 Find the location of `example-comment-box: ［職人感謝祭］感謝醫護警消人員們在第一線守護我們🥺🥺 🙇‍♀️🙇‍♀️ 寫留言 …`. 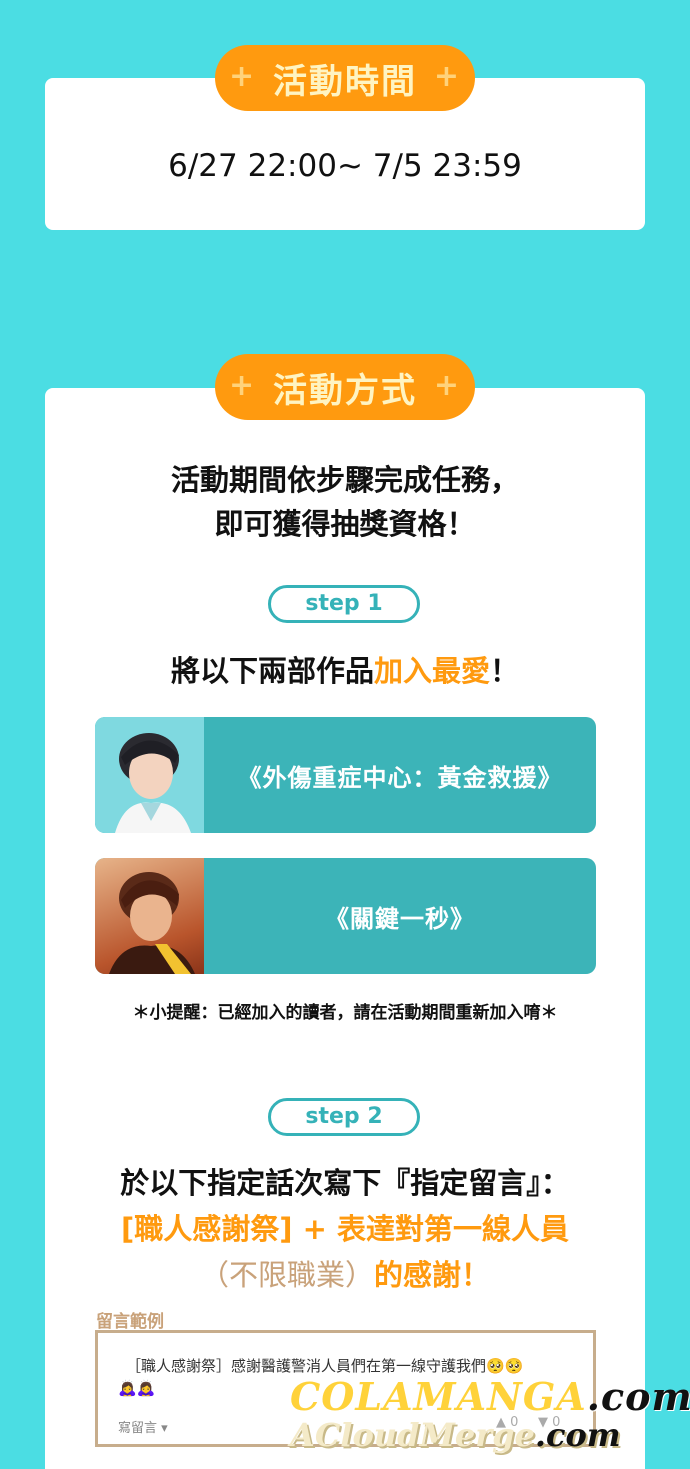

example-comment-box: ［職人感謝祭］感謝醫護警消人員們在第一線守護我們🥺🥺 🙇‍♀️🙇‍♀️ 寫留言 … is located at coordinates (345, 1388).